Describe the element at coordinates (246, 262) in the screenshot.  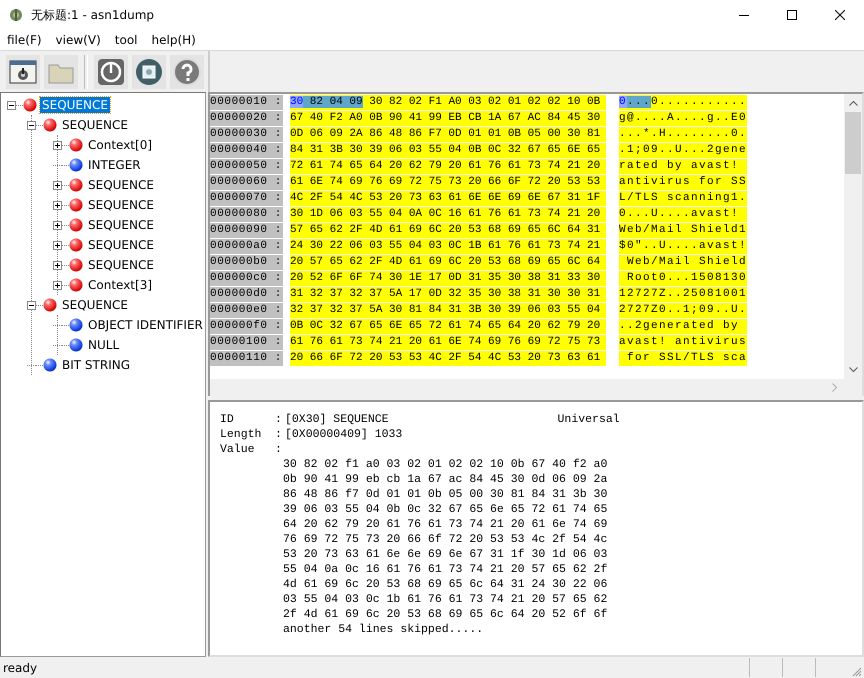
I see `offset-label: 000000b0 :` at that location.